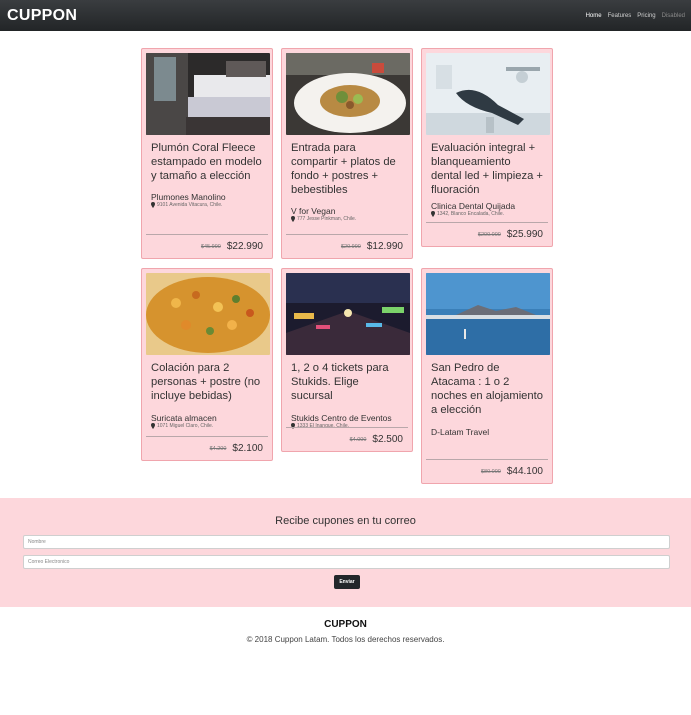 Image resolution: width=691 pixels, height=715 pixels. I want to click on deal-address-text: 9101 Avenida Vitacura, Chile., so click(190, 205).